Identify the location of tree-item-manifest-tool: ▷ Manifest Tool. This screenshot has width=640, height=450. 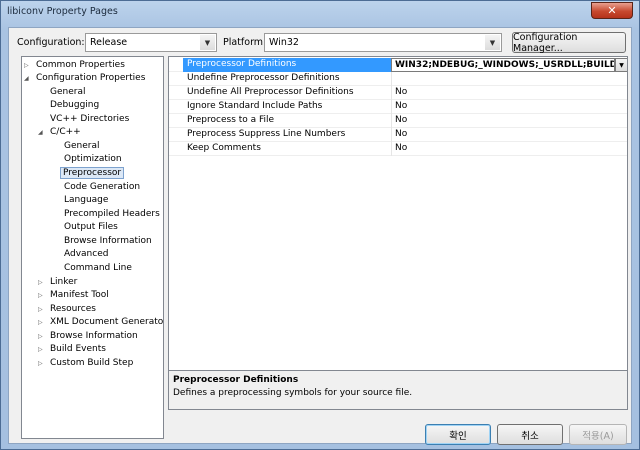
(74, 295).